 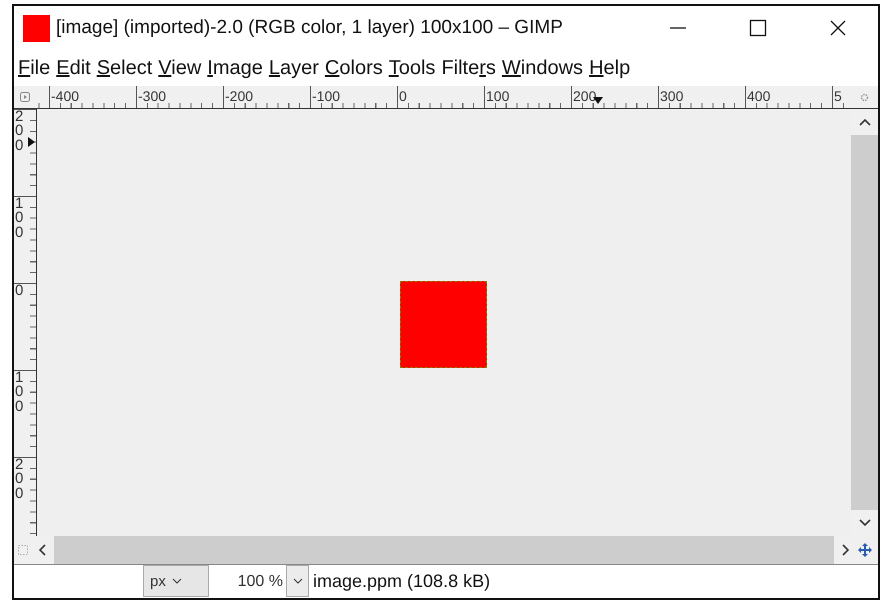 What do you see at coordinates (444, 550) in the screenshot?
I see `horizontal-scrollbar` at bounding box center [444, 550].